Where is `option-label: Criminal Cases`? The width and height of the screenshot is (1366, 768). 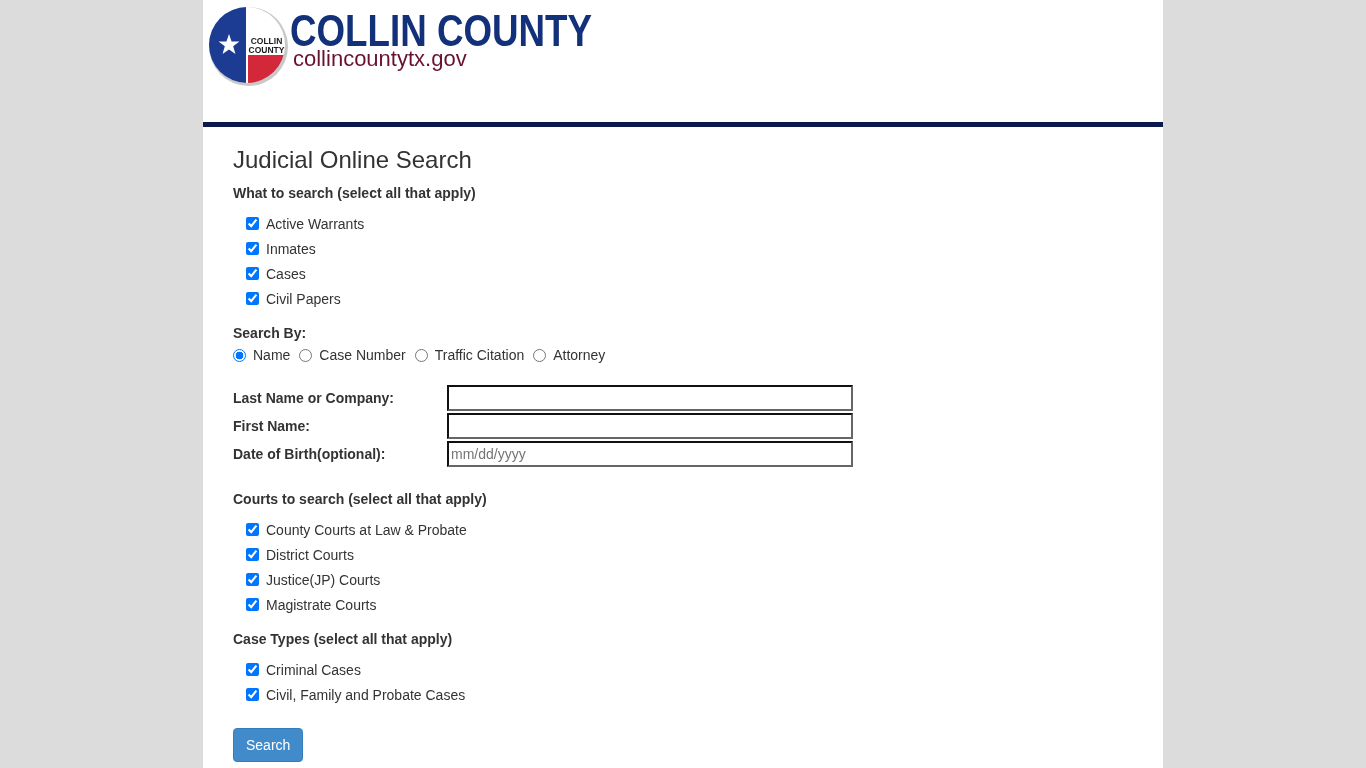 option-label: Criminal Cases is located at coordinates (313, 669).